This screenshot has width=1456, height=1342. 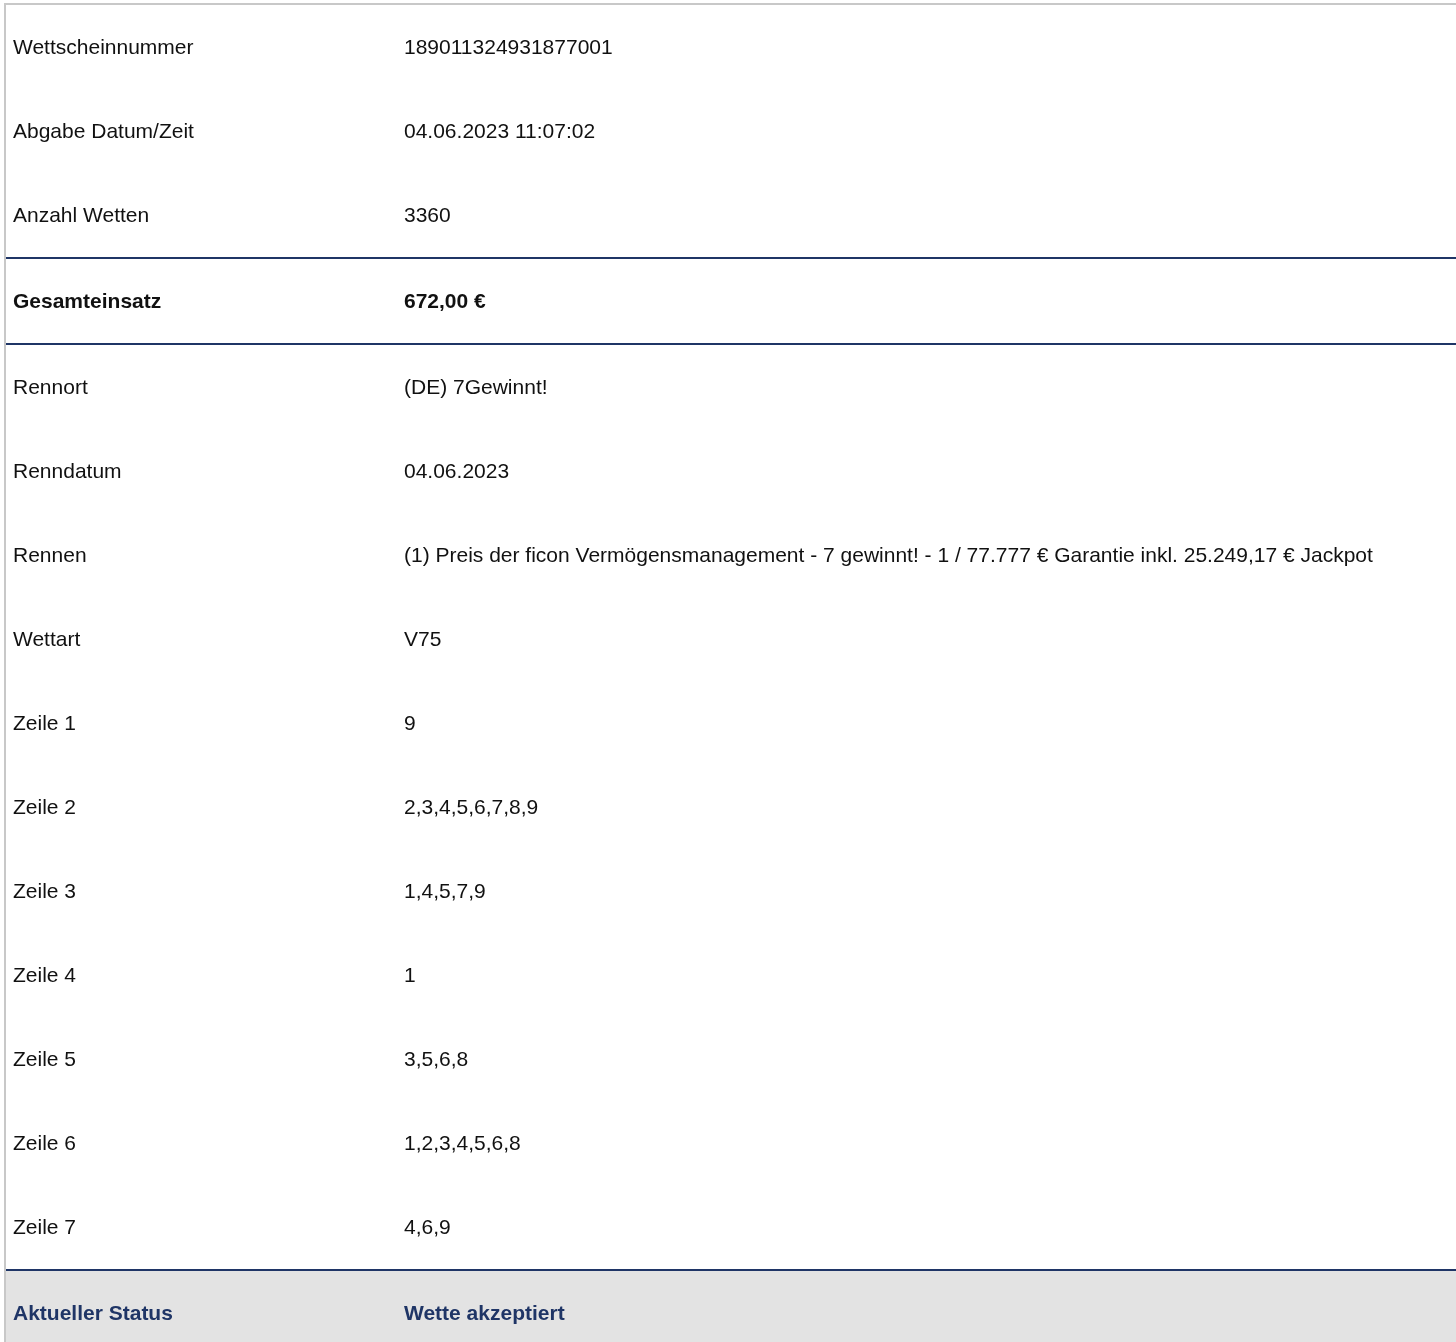 What do you see at coordinates (81, 215) in the screenshot?
I see `field-label: Anzahl Wetten` at bounding box center [81, 215].